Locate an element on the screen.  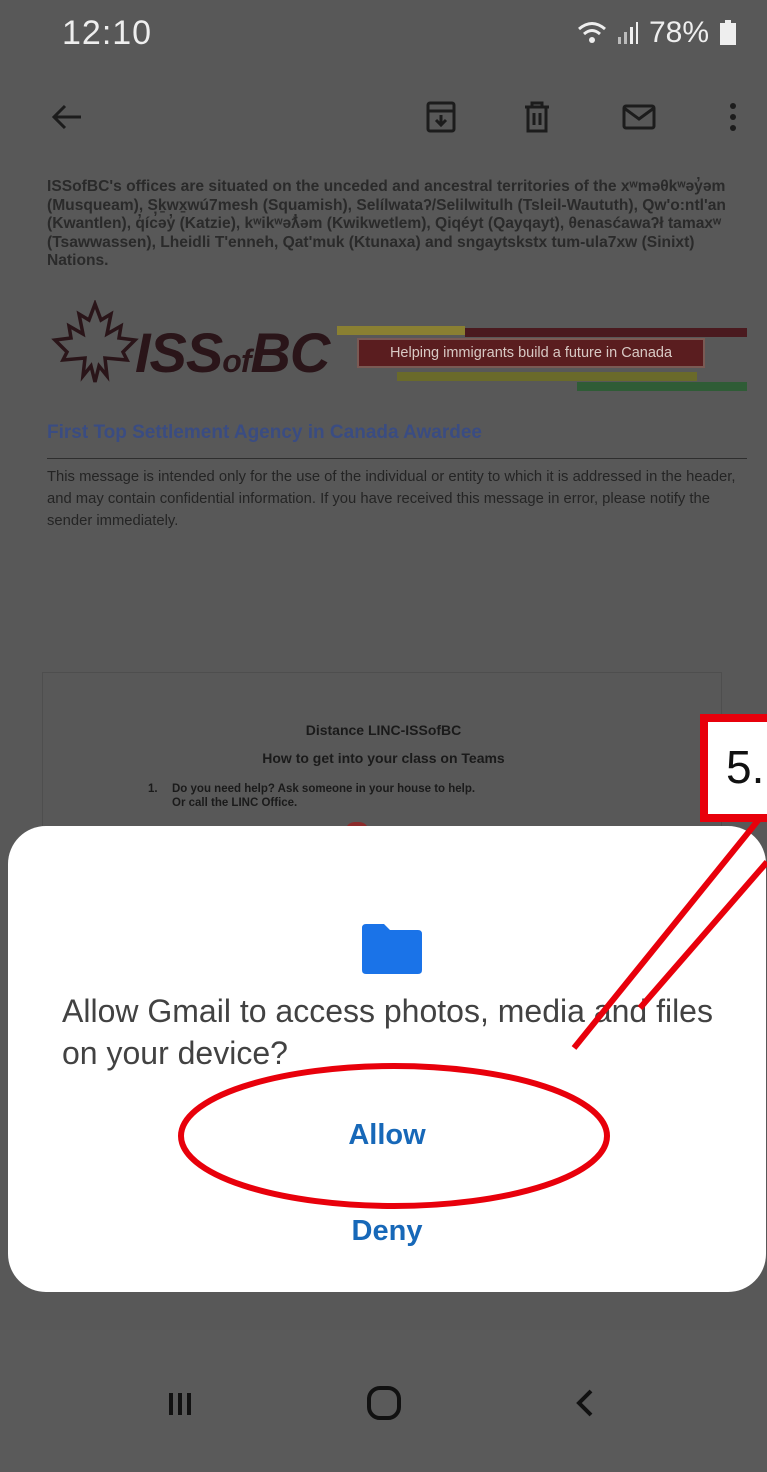
back-arrow-icon is located at coordinates (67, 117).